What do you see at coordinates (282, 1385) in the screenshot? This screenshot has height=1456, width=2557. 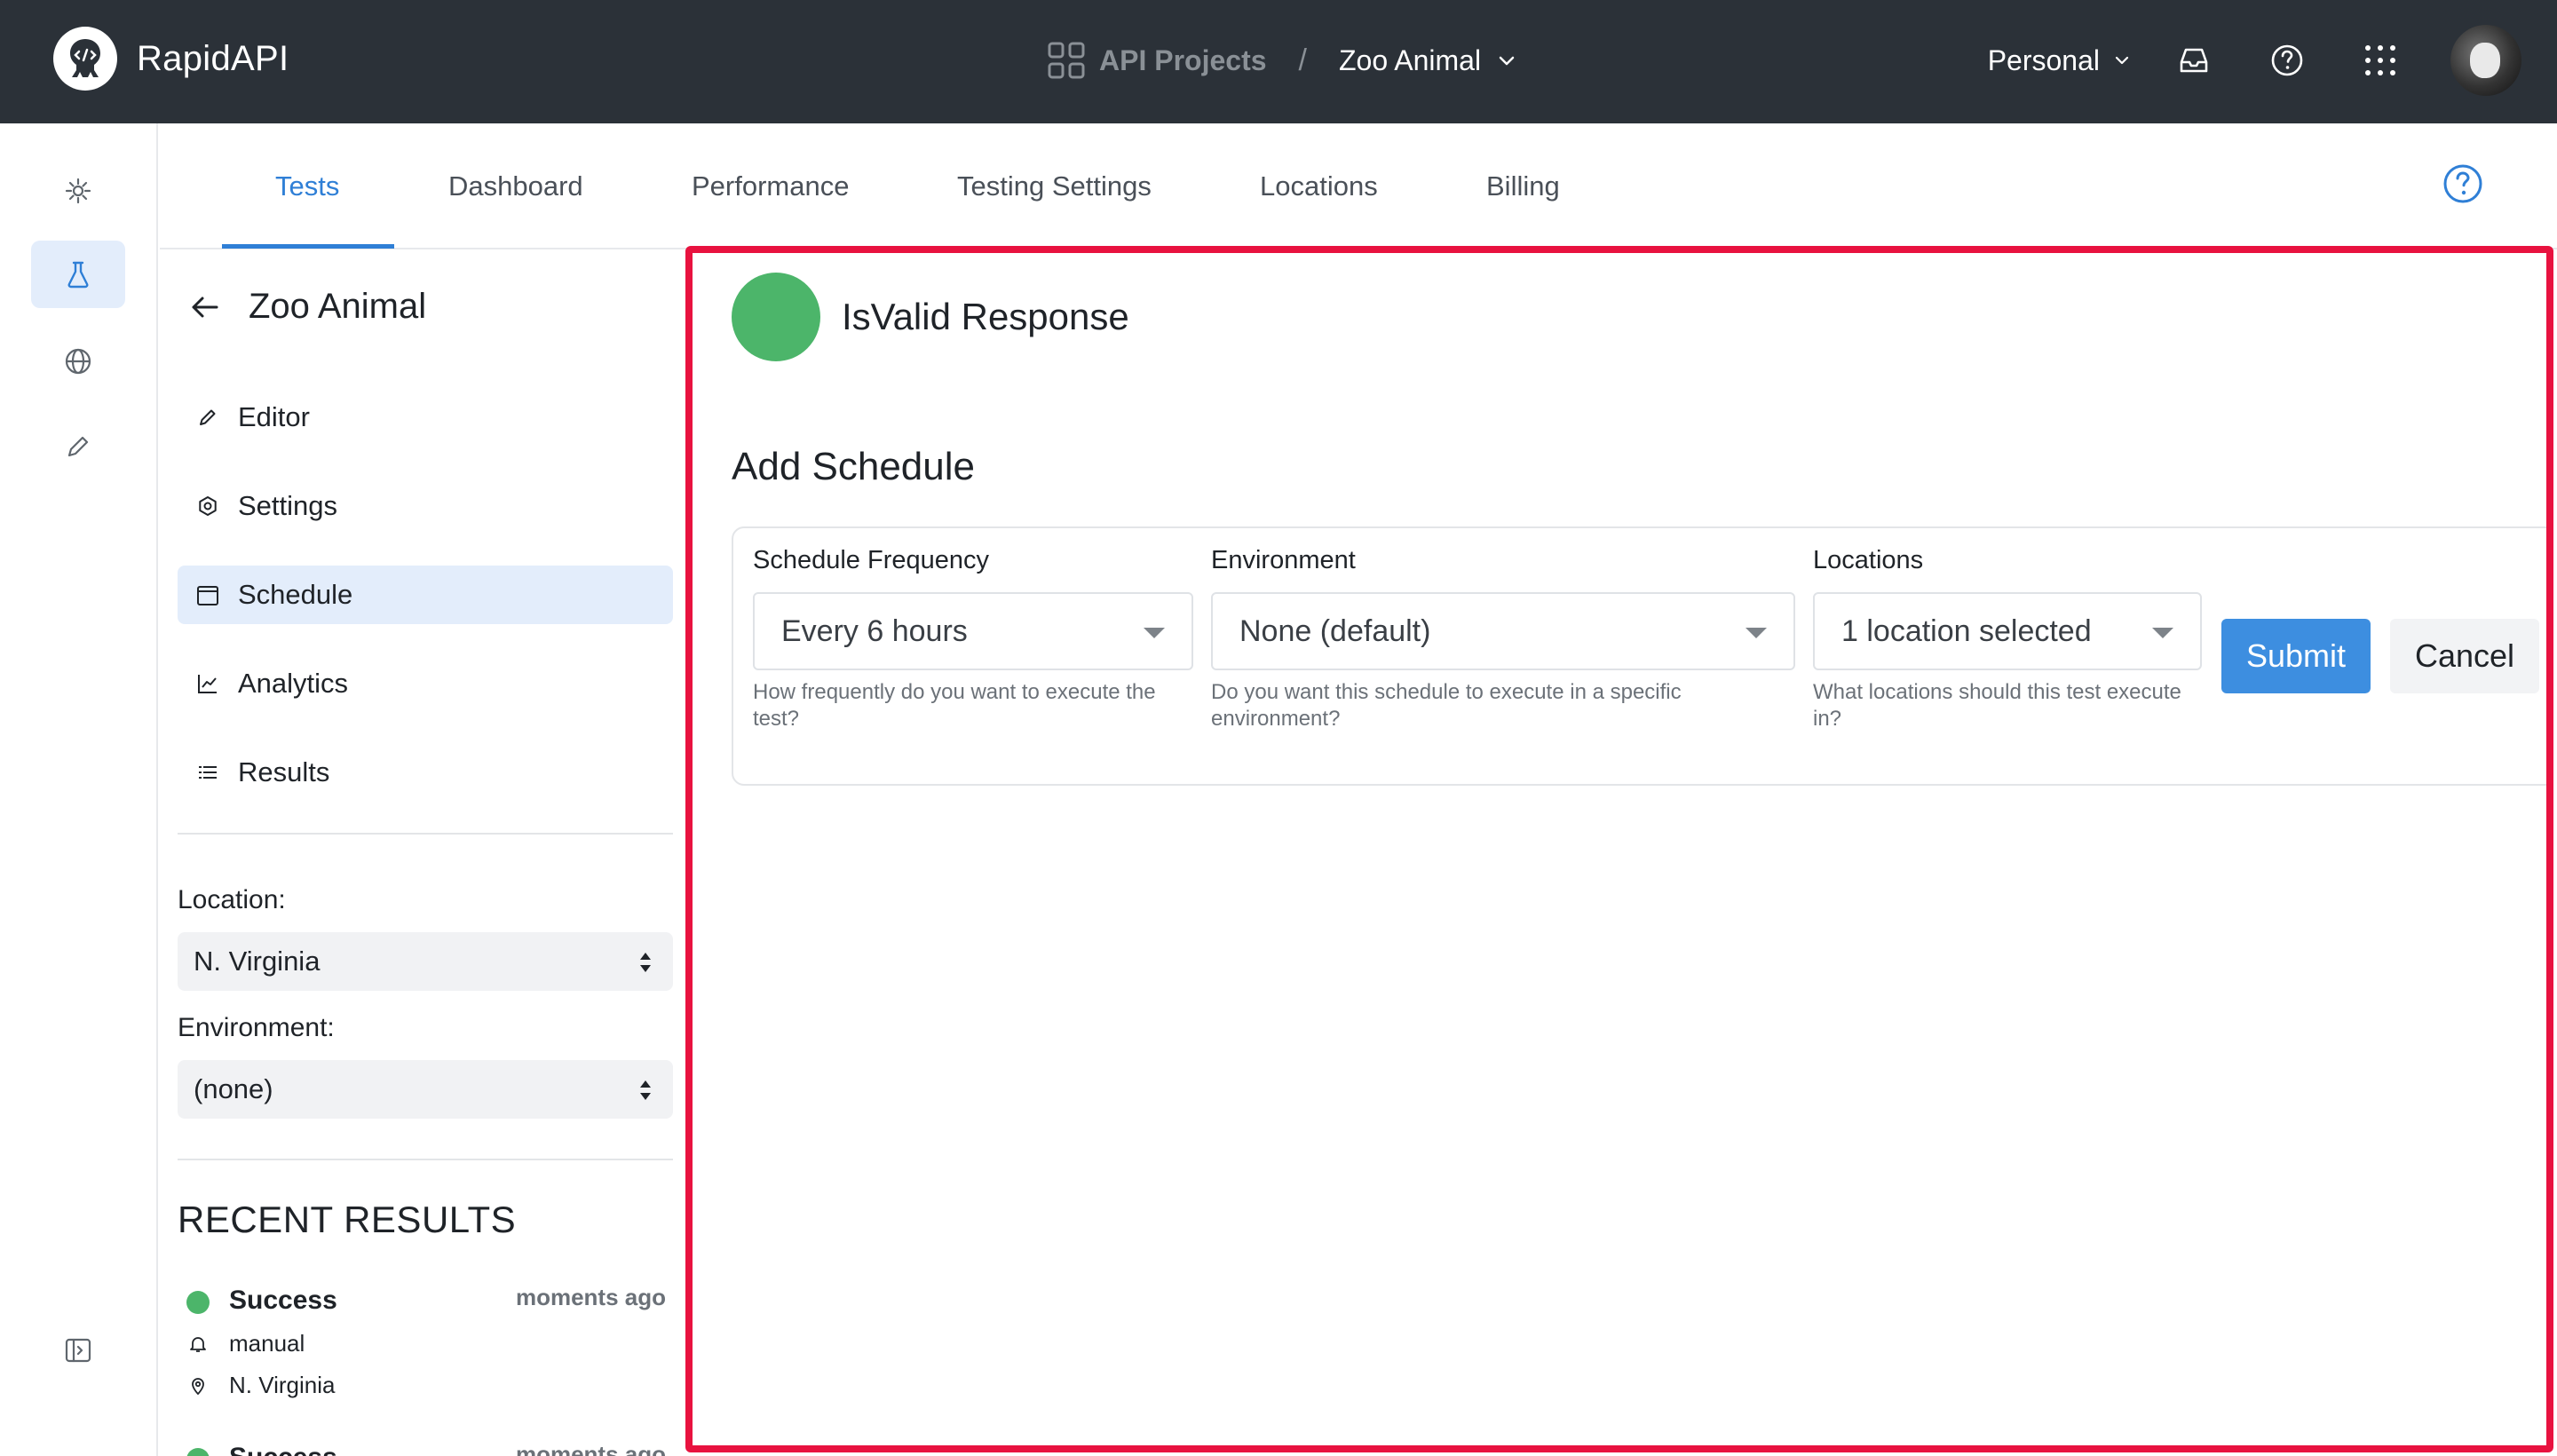 I see `result-location-label: N. Virginia` at bounding box center [282, 1385].